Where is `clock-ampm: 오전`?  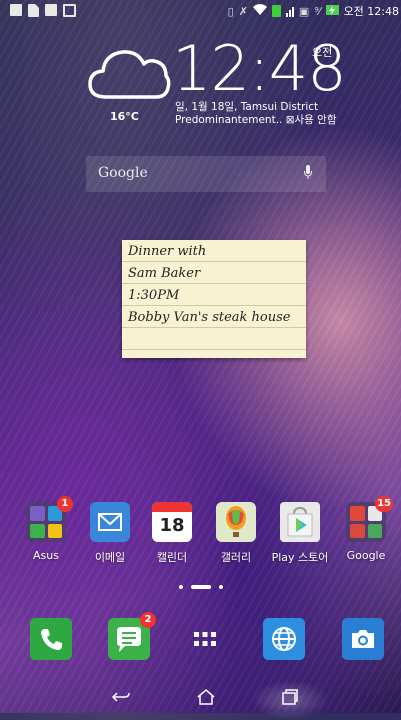 clock-ampm: 오전 is located at coordinates (322, 52).